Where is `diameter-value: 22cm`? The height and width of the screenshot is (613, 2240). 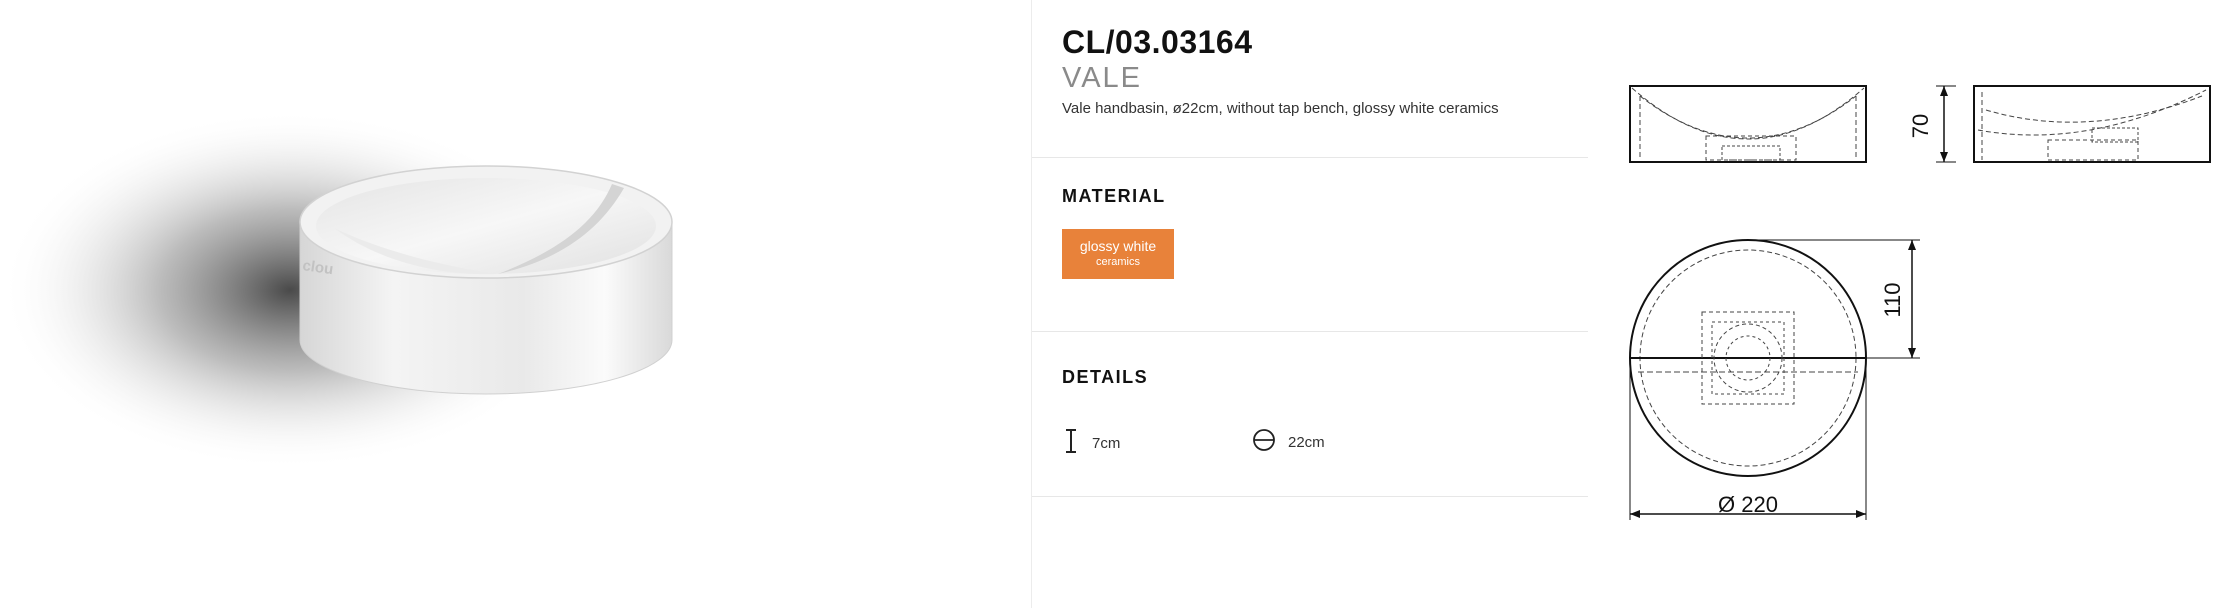 diameter-value: 22cm is located at coordinates (1306, 442).